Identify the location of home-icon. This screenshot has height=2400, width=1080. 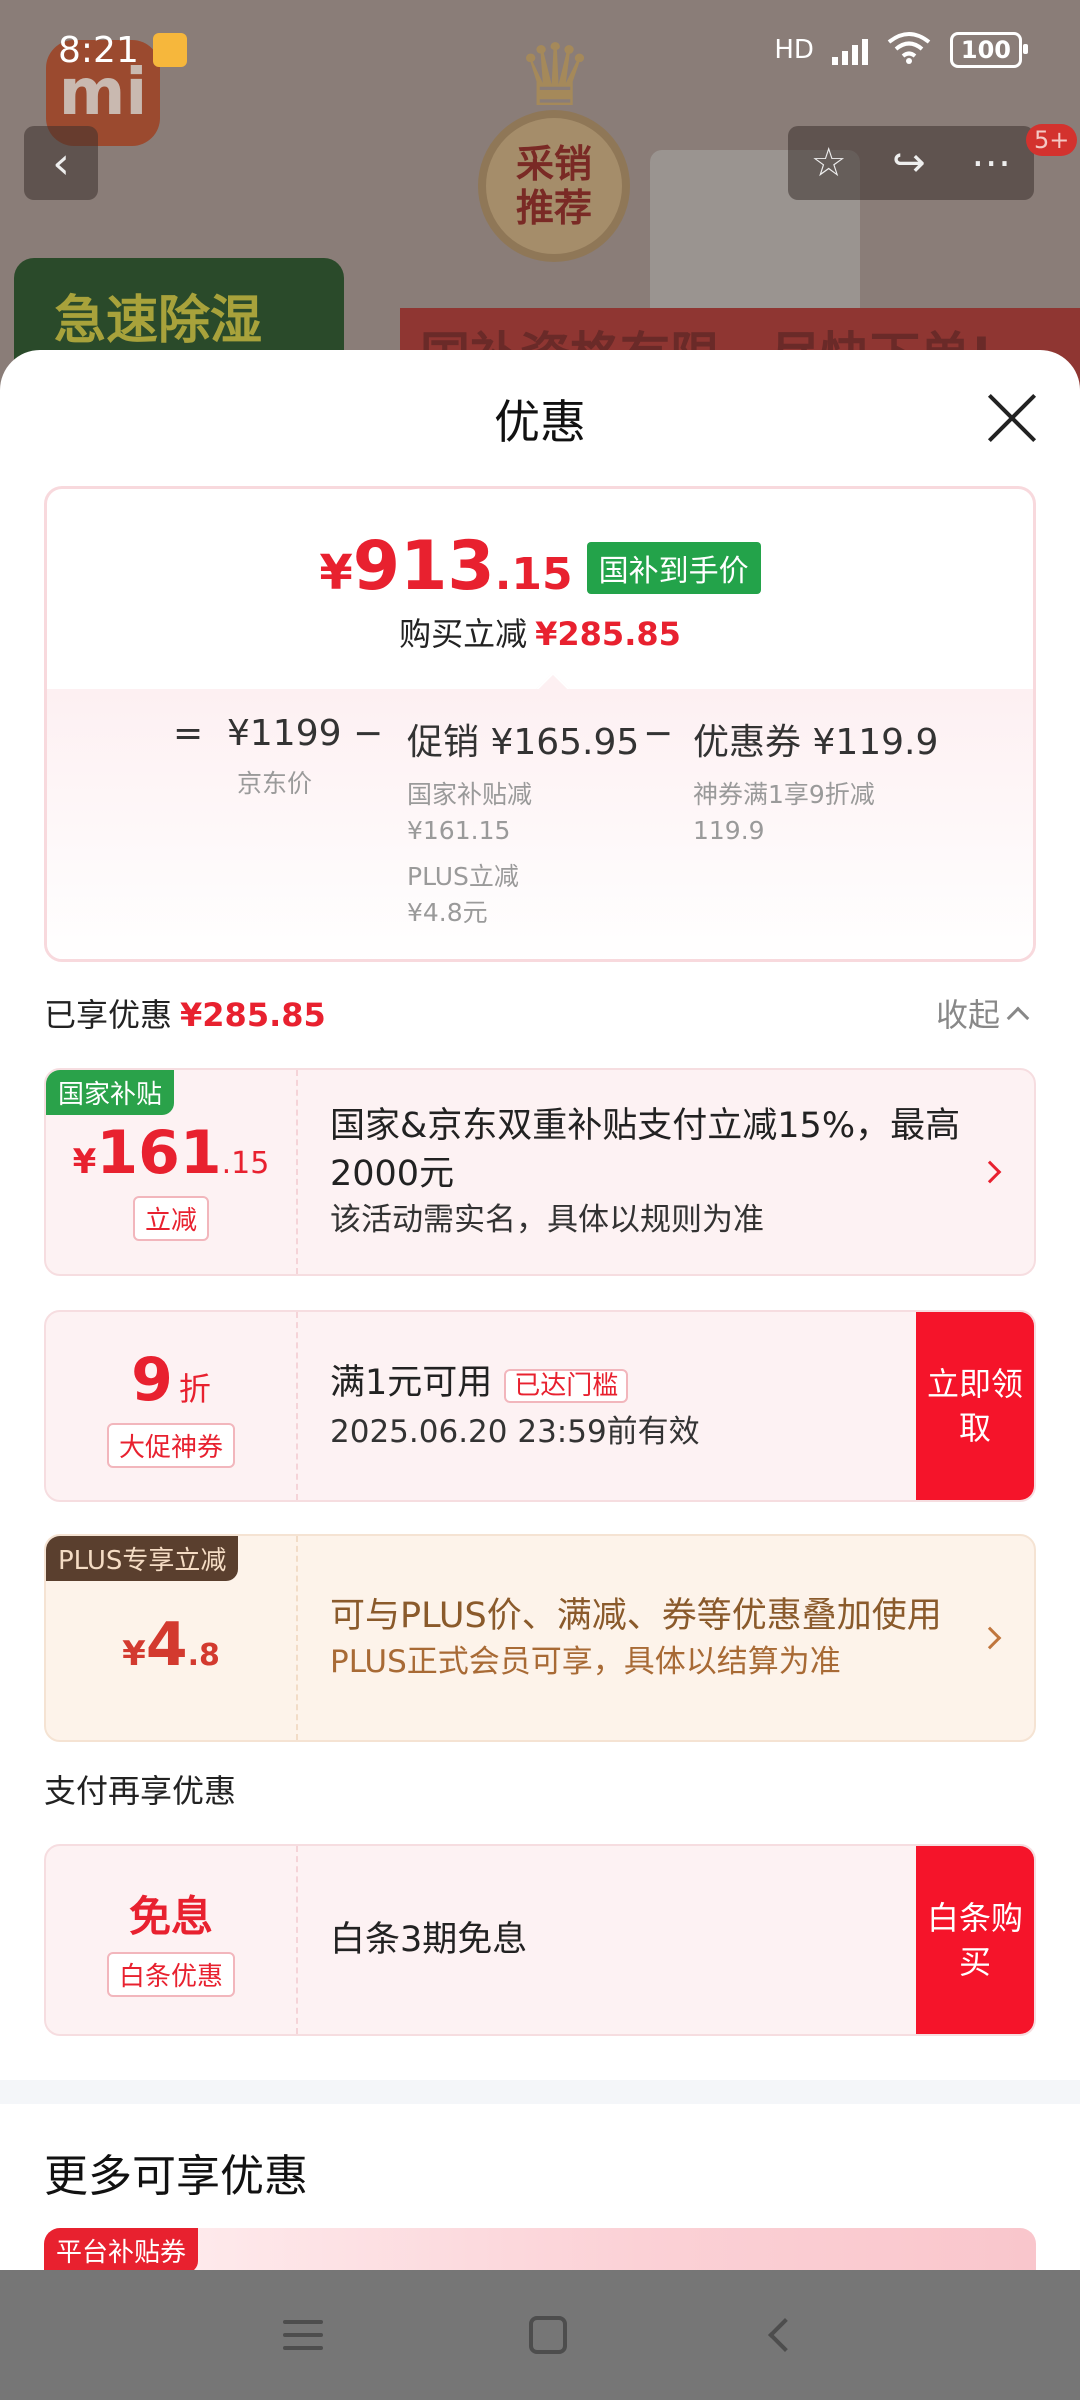
(548, 2335).